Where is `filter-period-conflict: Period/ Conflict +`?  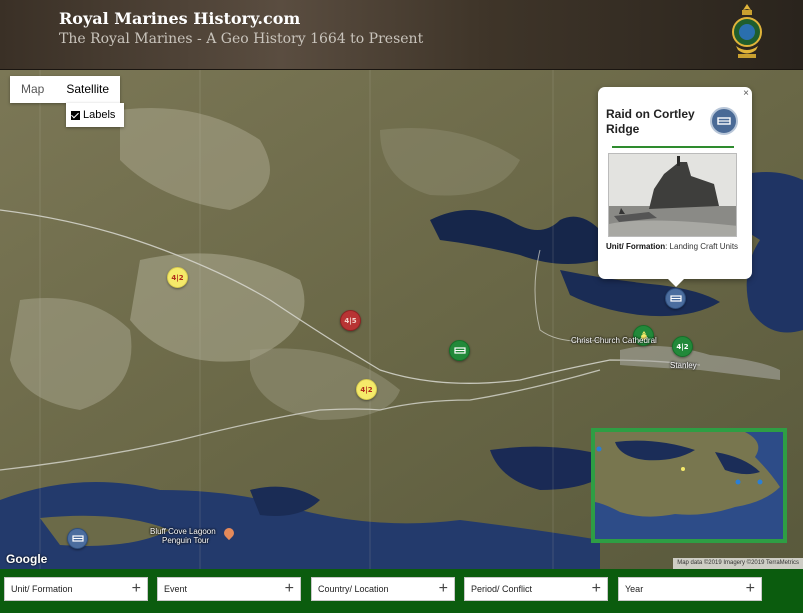 filter-period-conflict: Period/ Conflict + is located at coordinates (536, 589).